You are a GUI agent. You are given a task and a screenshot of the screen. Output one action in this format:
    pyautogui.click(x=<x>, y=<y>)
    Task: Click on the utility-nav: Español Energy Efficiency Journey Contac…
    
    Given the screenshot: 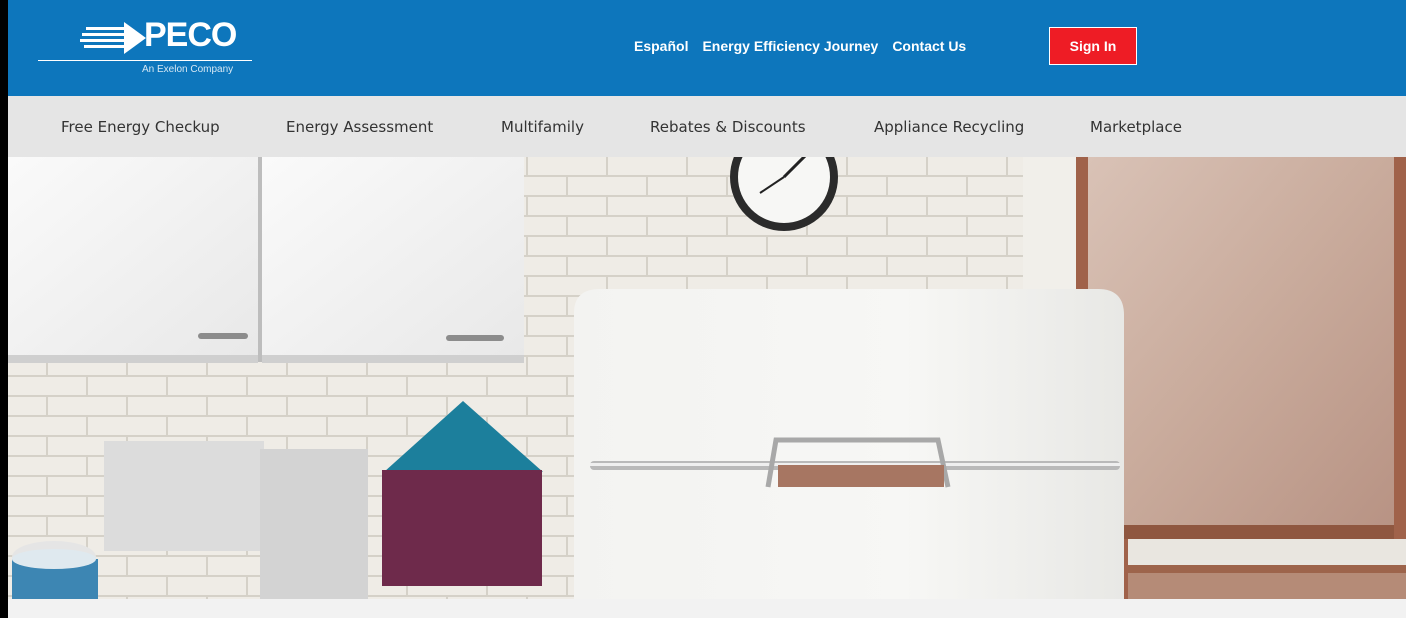 What is the action you would take?
    pyautogui.click(x=800, y=46)
    